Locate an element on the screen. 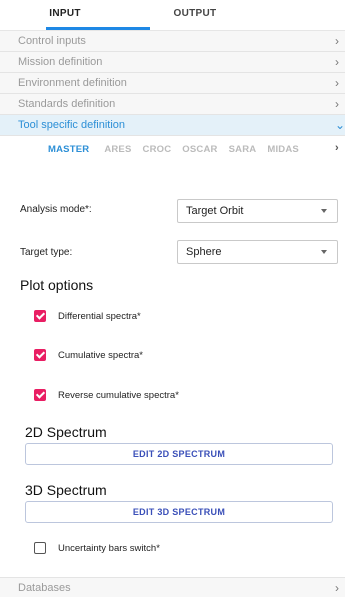 Image resolution: width=345 pixels, height=603 pixels. differential-spectra-checkbox: Differential spectra* is located at coordinates (87, 316).